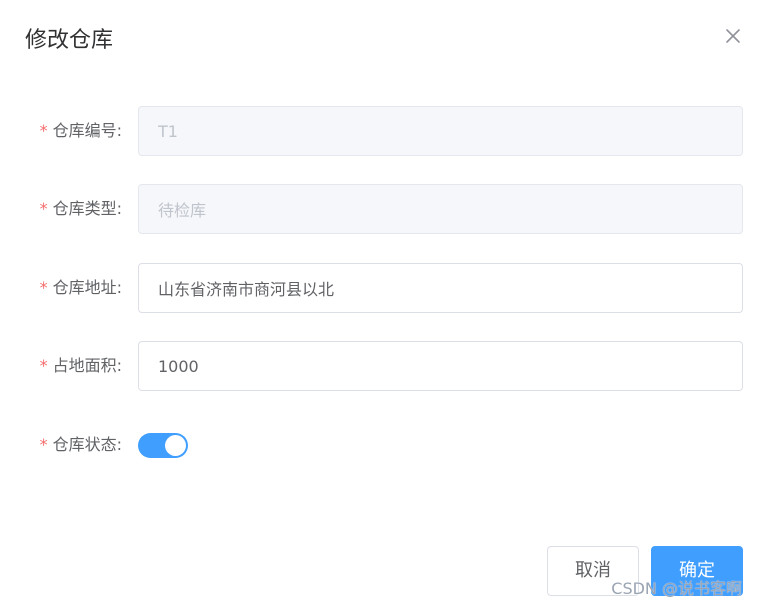 Image resolution: width=758 pixels, height=608 pixels. I want to click on warehouse-address-label: * 仓库地址:, so click(81, 288).